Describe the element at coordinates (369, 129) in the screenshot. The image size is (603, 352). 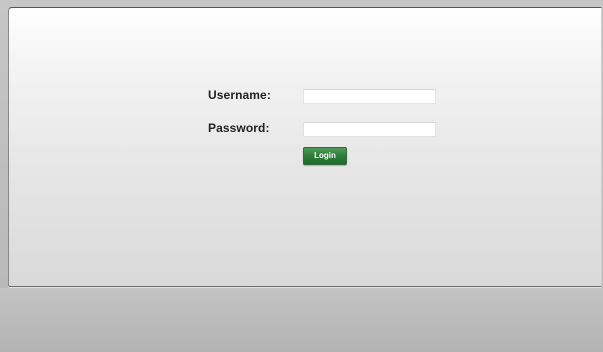
I see `password-input` at that location.